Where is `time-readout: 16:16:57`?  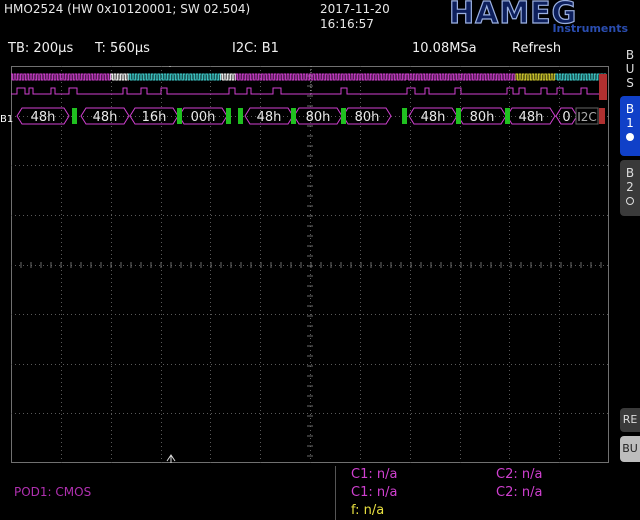
time-readout: 16:16:57 is located at coordinates (347, 24).